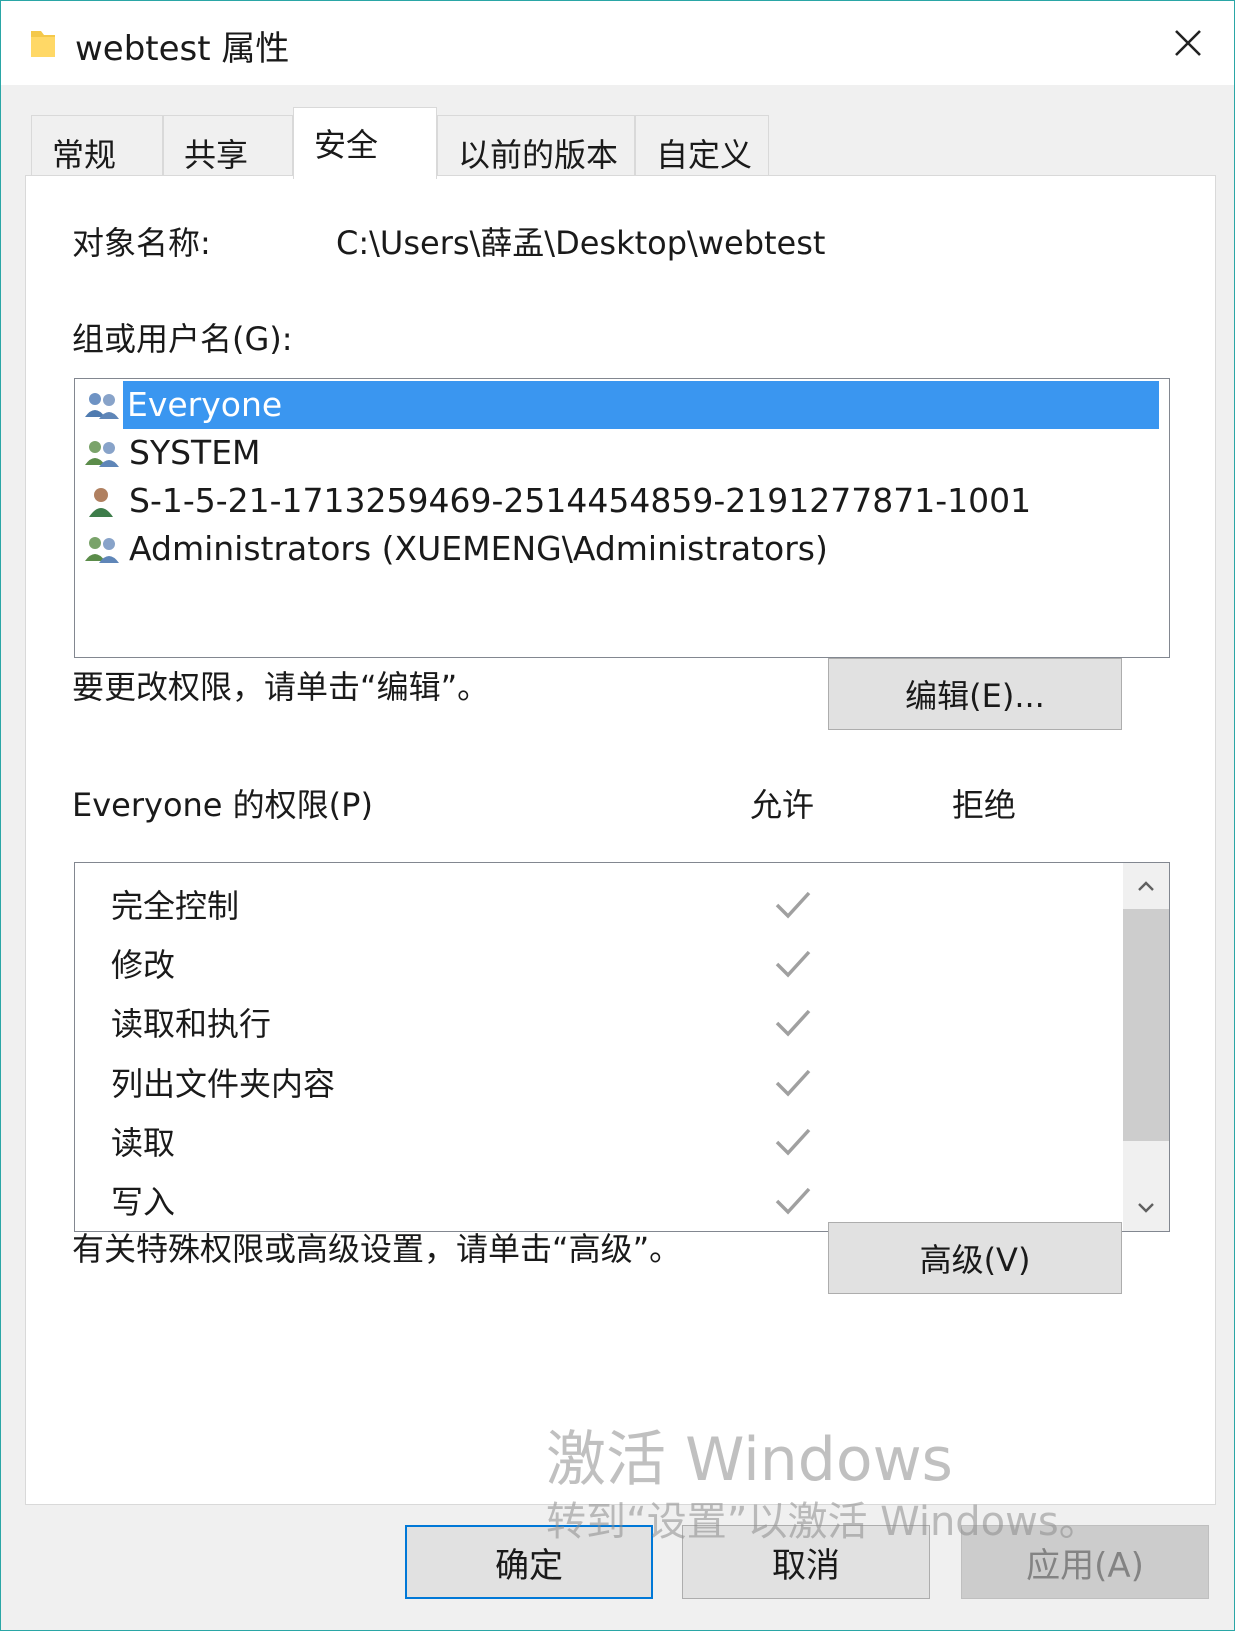  What do you see at coordinates (141, 243) in the screenshot?
I see `object-name-label: 对象名称:` at bounding box center [141, 243].